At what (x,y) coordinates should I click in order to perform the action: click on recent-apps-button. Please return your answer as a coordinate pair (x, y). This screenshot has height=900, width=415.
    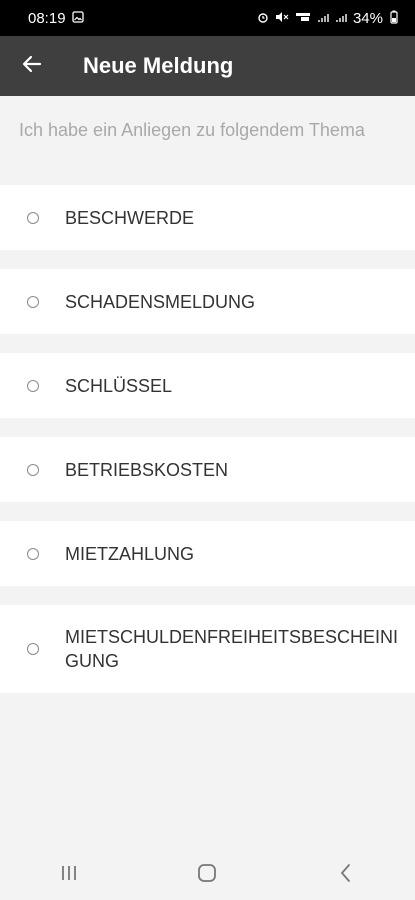
    Looking at the image, I should click on (69, 875).